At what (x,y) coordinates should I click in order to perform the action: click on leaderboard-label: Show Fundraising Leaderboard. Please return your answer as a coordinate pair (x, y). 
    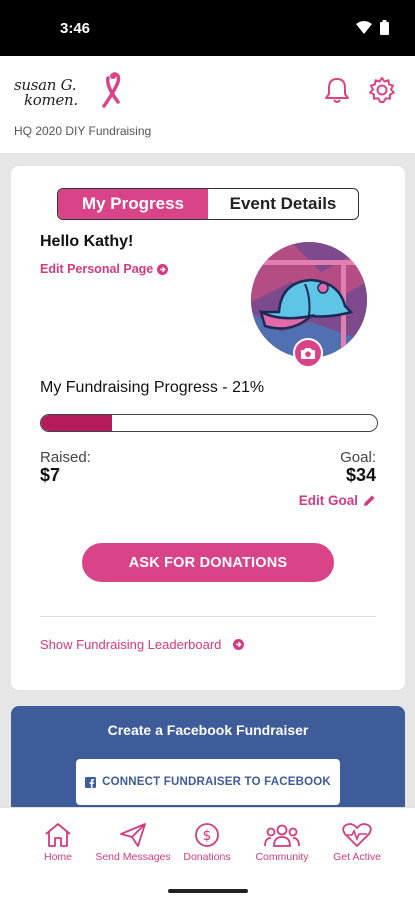
    Looking at the image, I should click on (131, 644).